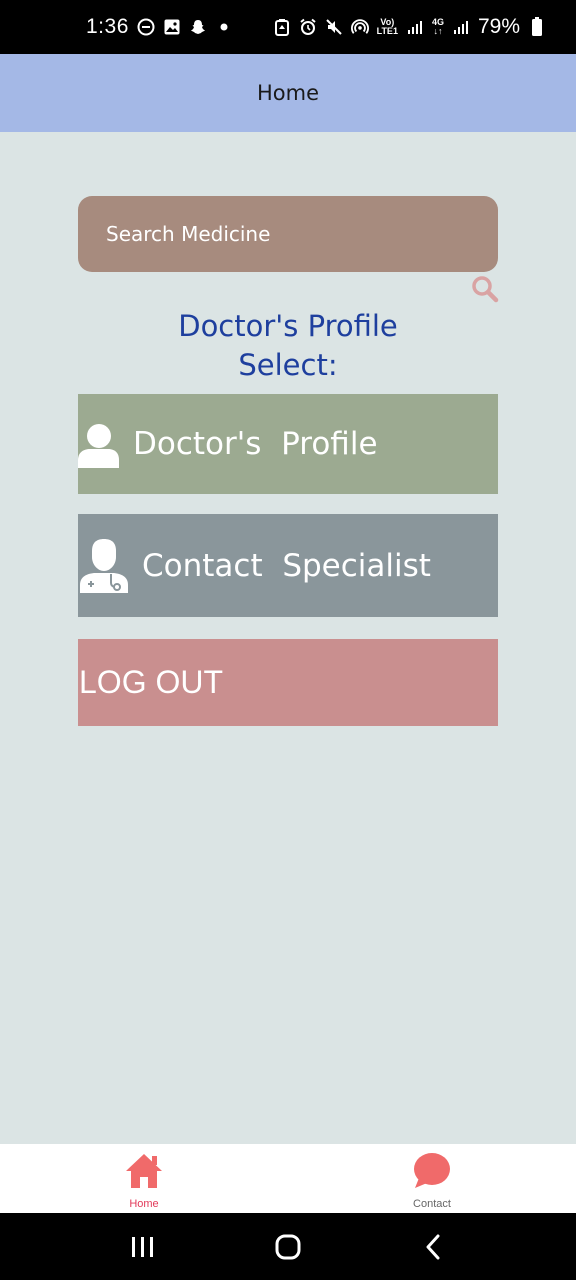 This screenshot has width=576, height=1280. Describe the element at coordinates (415, 27) in the screenshot. I see `signal-icon` at that location.